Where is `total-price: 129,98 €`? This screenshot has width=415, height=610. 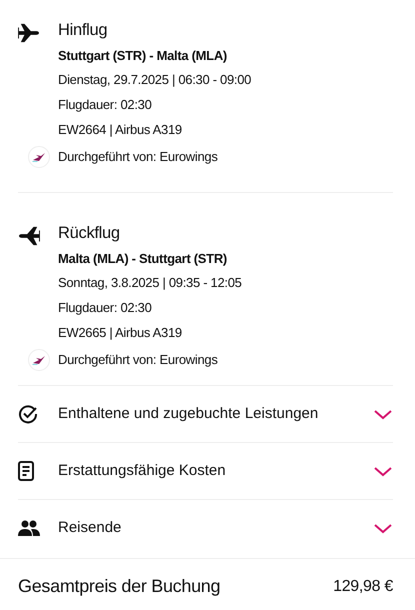 total-price: 129,98 € is located at coordinates (363, 587).